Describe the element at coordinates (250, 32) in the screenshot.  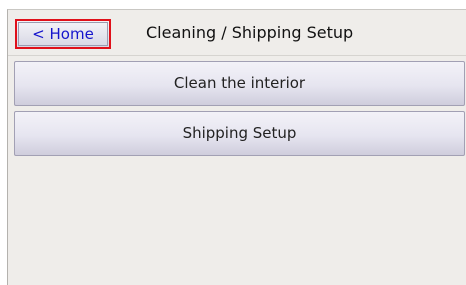
I see `page-title: Cleaning / Shipping Setup` at that location.